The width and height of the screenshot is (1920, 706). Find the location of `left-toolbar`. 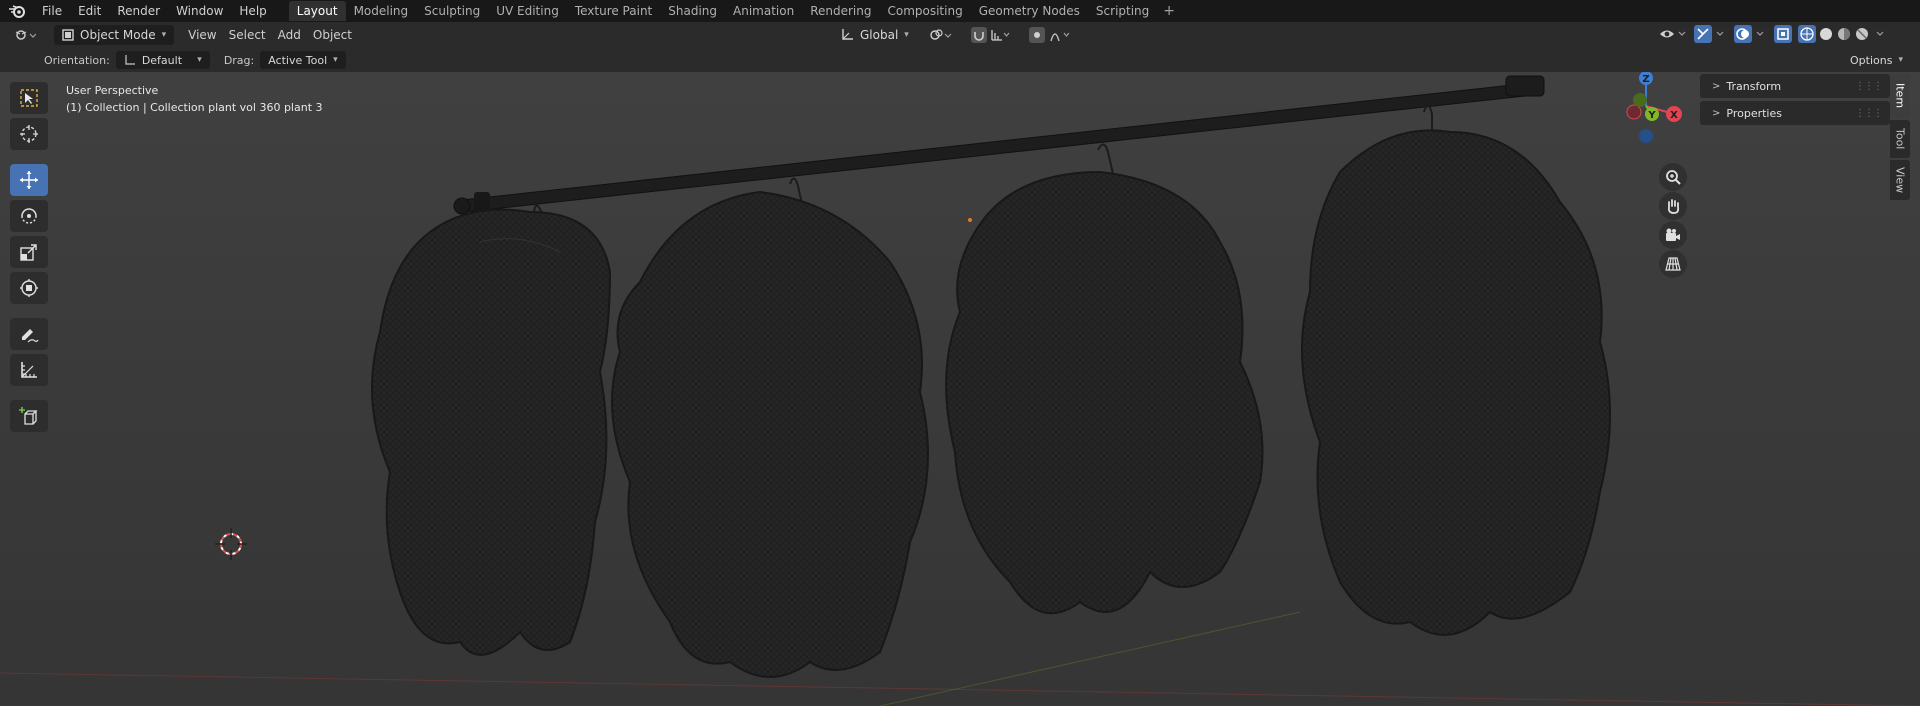

left-toolbar is located at coordinates (29, 257).